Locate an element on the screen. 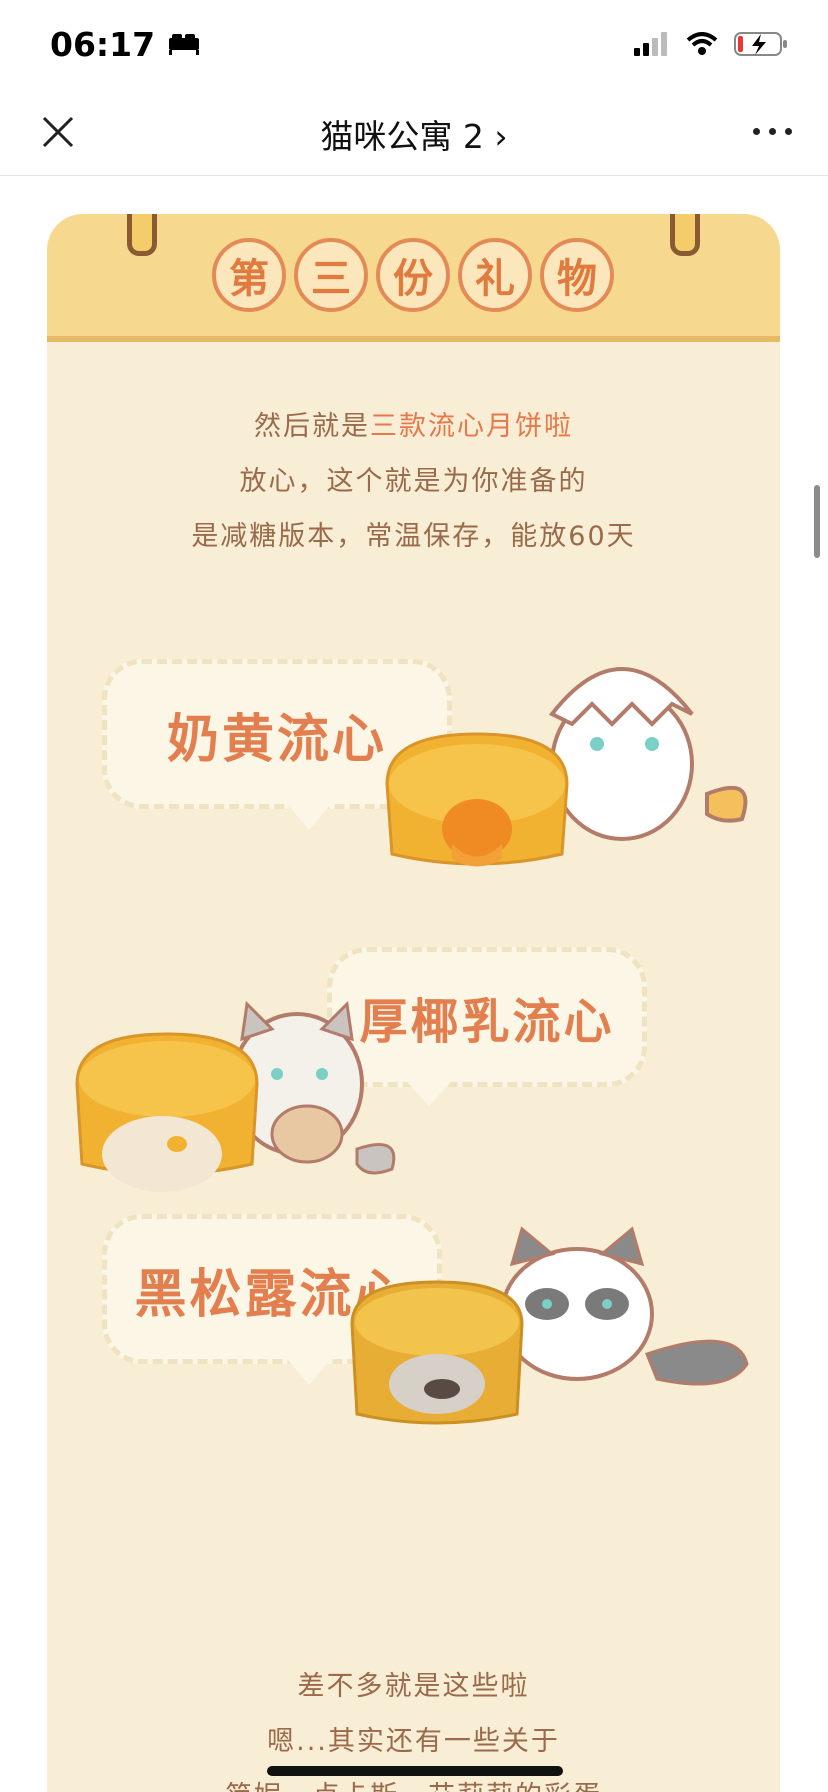 This screenshot has height=1792, width=828. title-char: 礼 is located at coordinates (495, 275).